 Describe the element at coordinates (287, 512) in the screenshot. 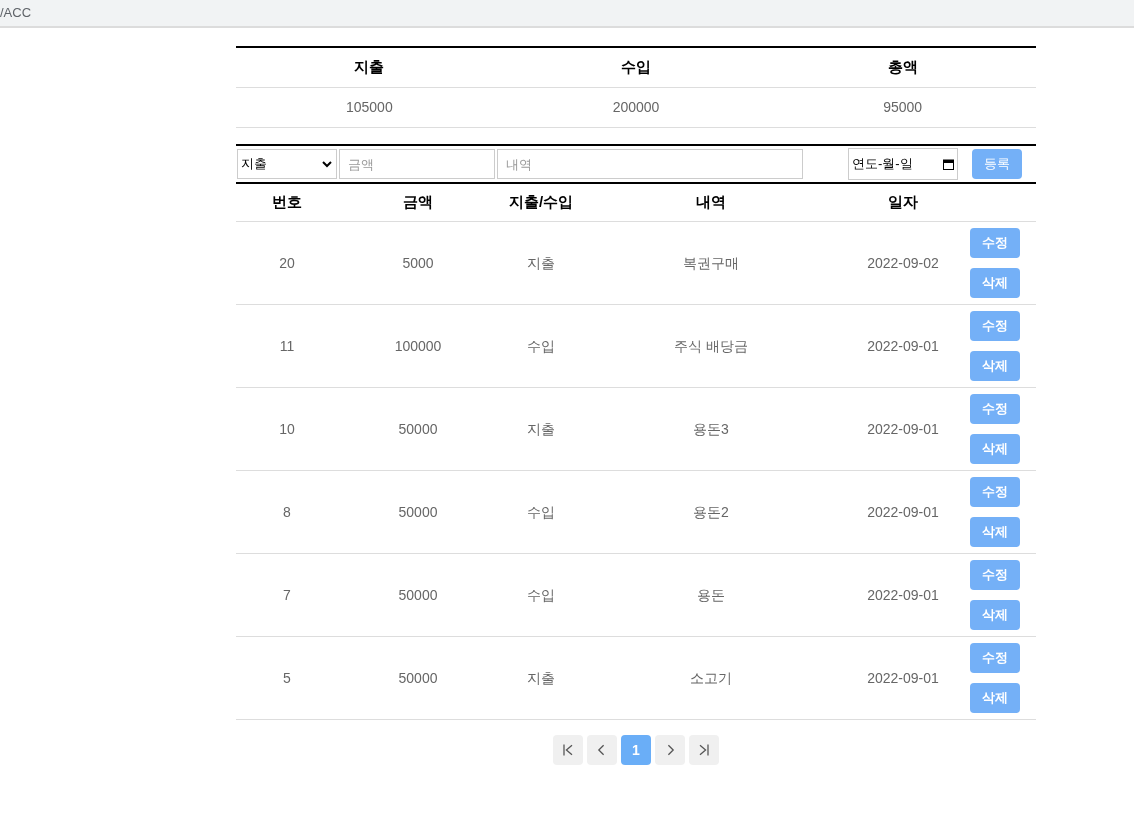

I see `table-cell-text: 8` at that location.